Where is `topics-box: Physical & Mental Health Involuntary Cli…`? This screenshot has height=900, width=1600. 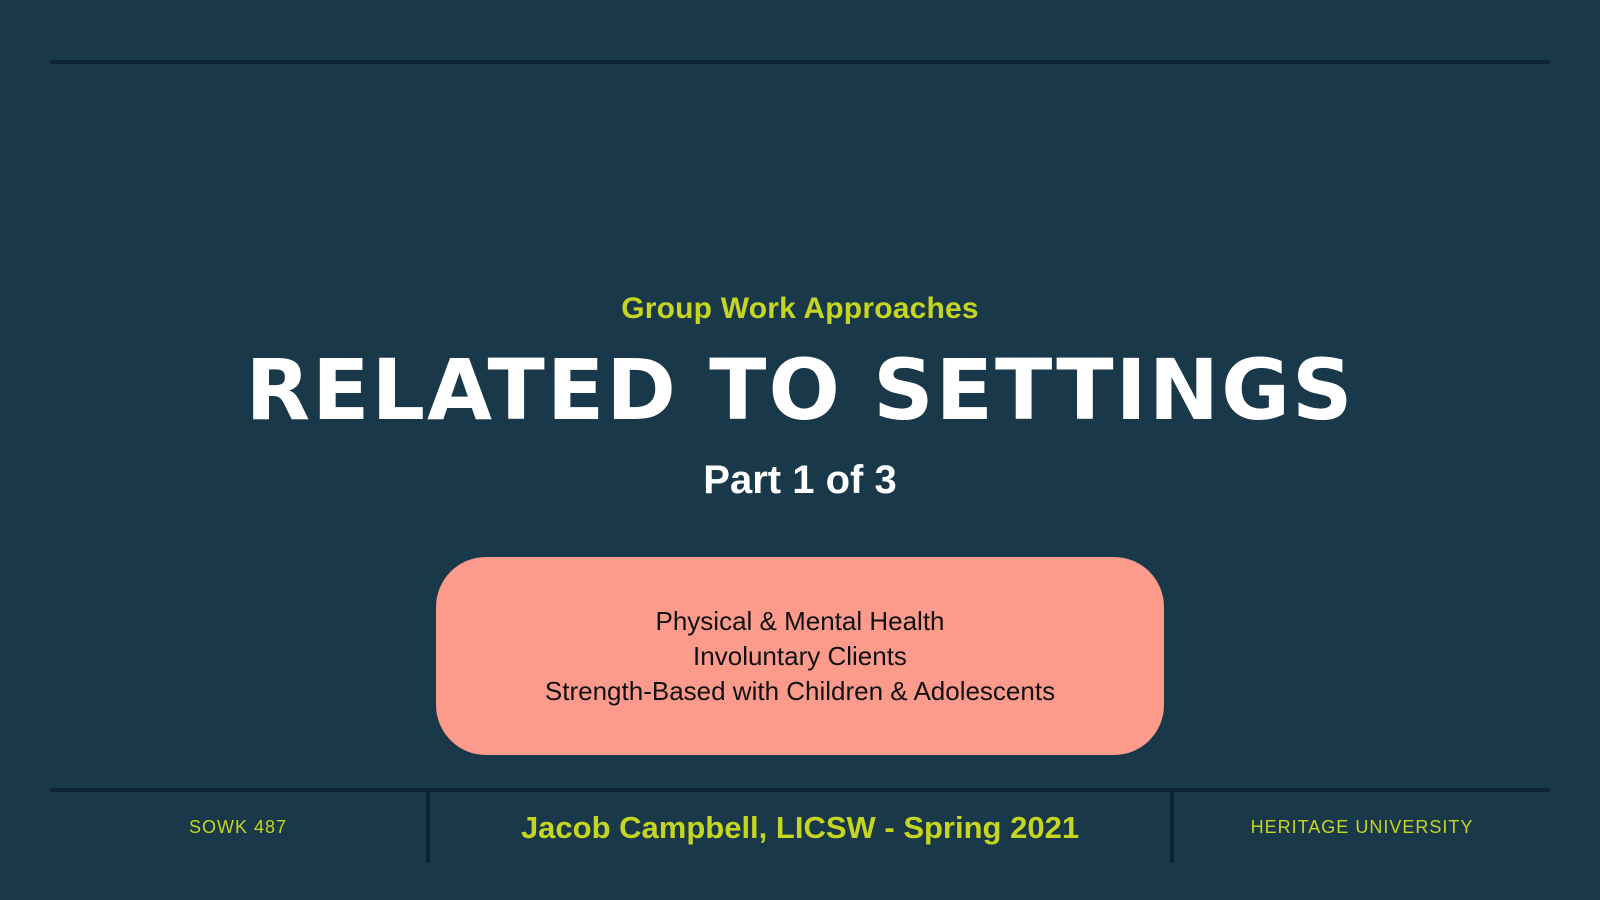 topics-box: Physical & Mental Health Involuntary Cli… is located at coordinates (800, 656).